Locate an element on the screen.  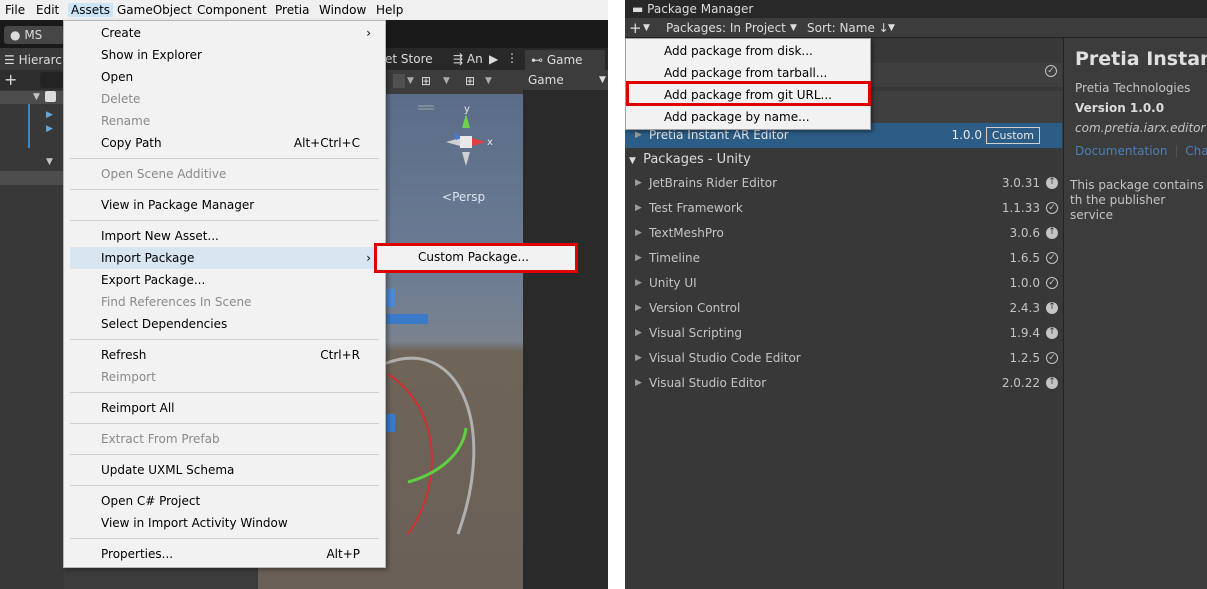
package-name: JetBrains Rider Editor is located at coordinates (713, 183).